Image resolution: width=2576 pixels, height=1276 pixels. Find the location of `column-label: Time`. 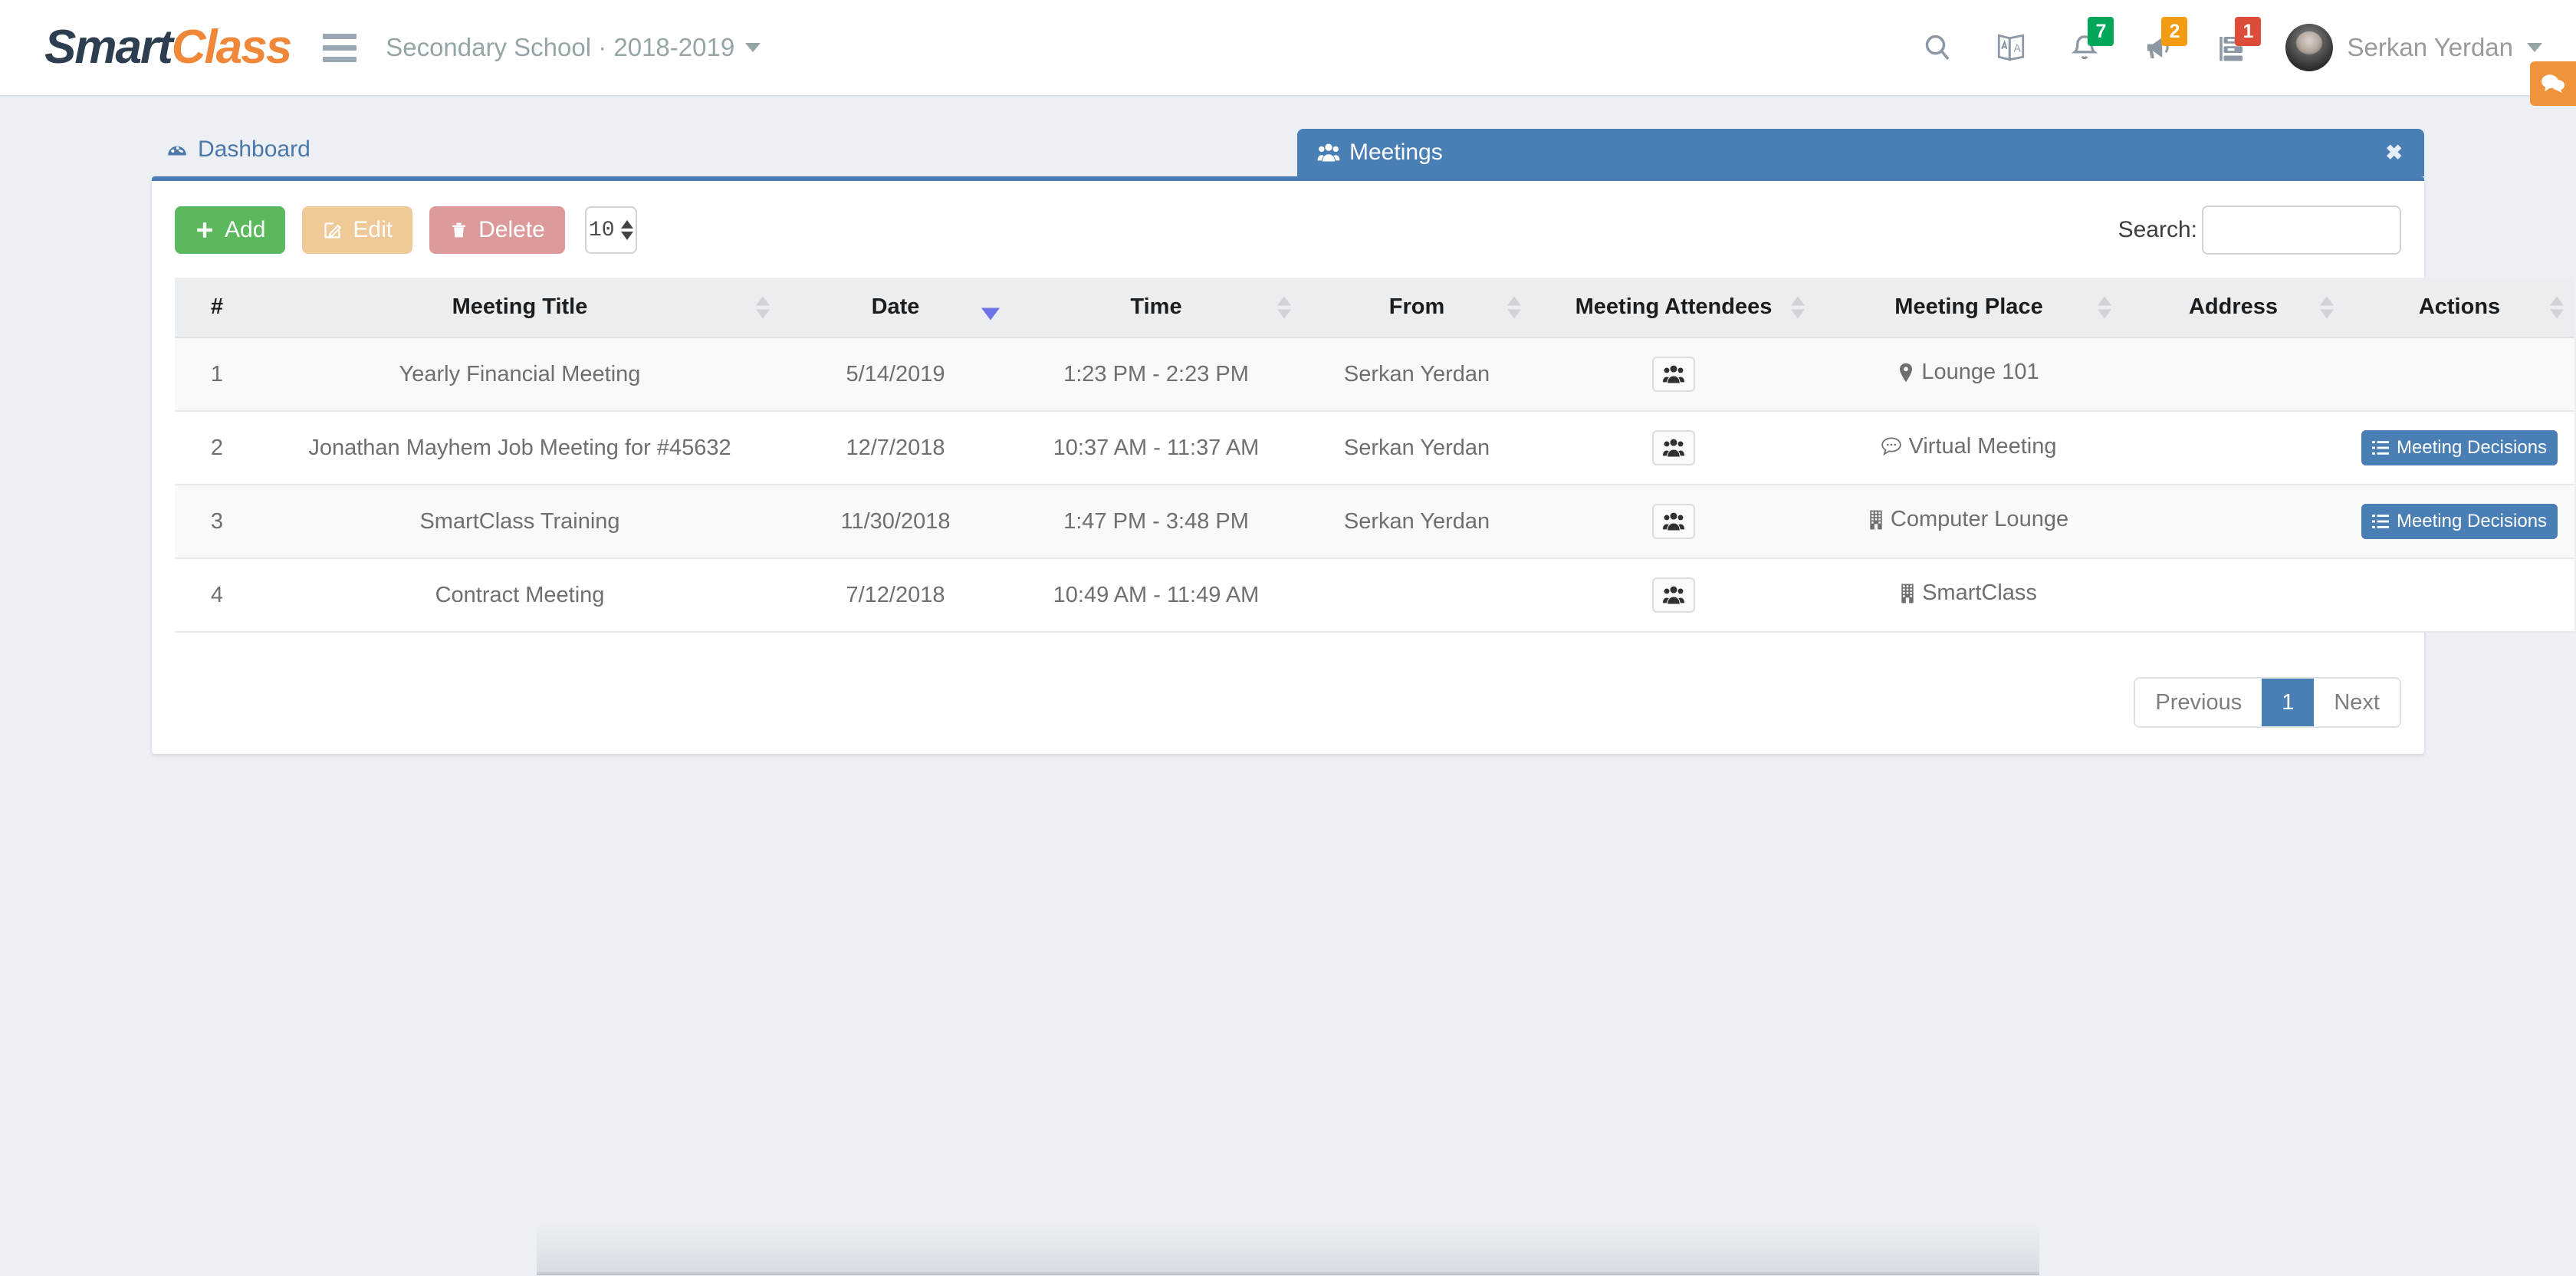

column-label: Time is located at coordinates (1156, 306).